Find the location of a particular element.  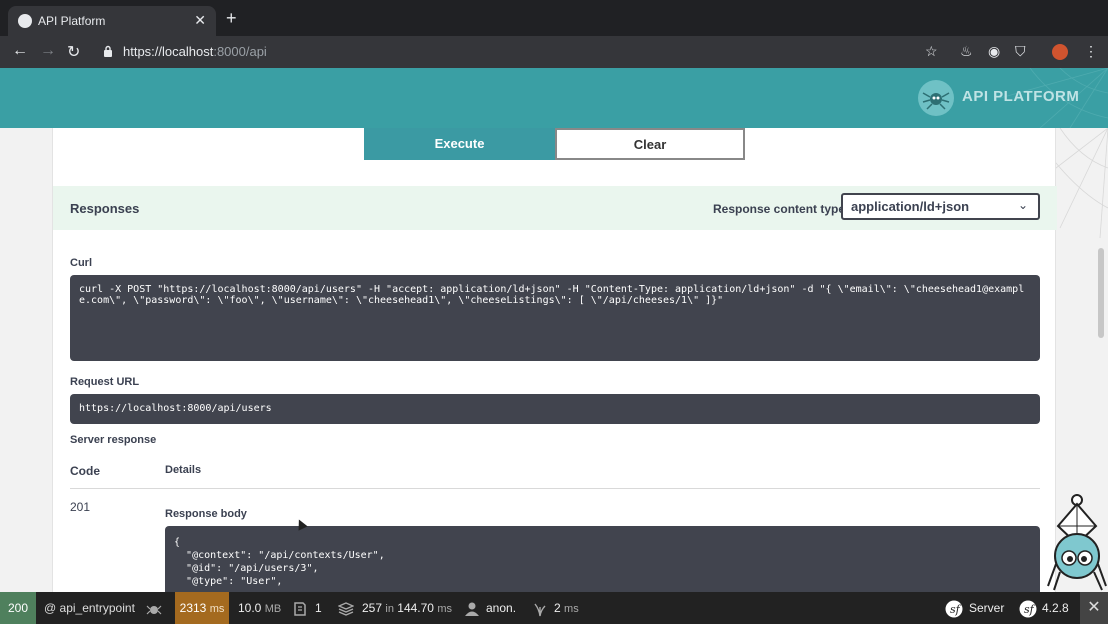

symfony-version: 4.2.8 is located at coordinates (1055, 608).